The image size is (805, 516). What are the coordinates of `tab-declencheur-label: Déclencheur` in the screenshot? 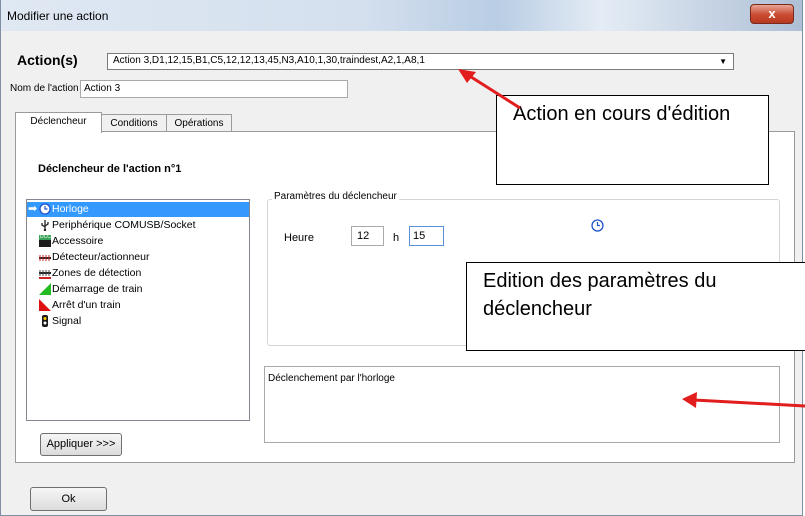 It's located at (58, 121).